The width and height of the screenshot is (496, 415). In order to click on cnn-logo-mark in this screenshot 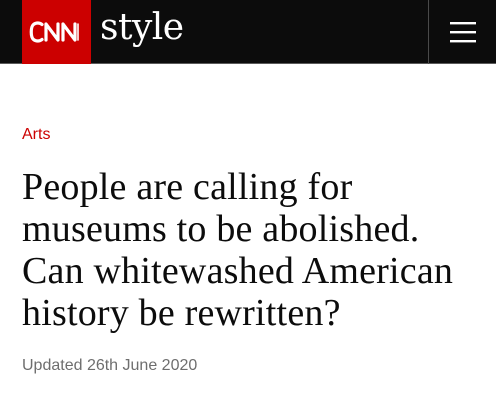, I will do `click(54, 32)`.